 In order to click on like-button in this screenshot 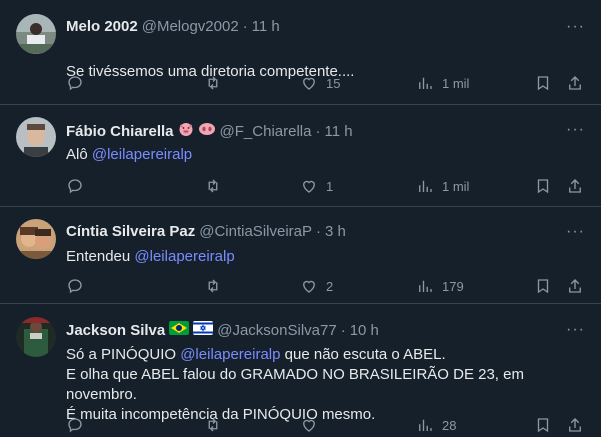, I will do `click(309, 425)`.